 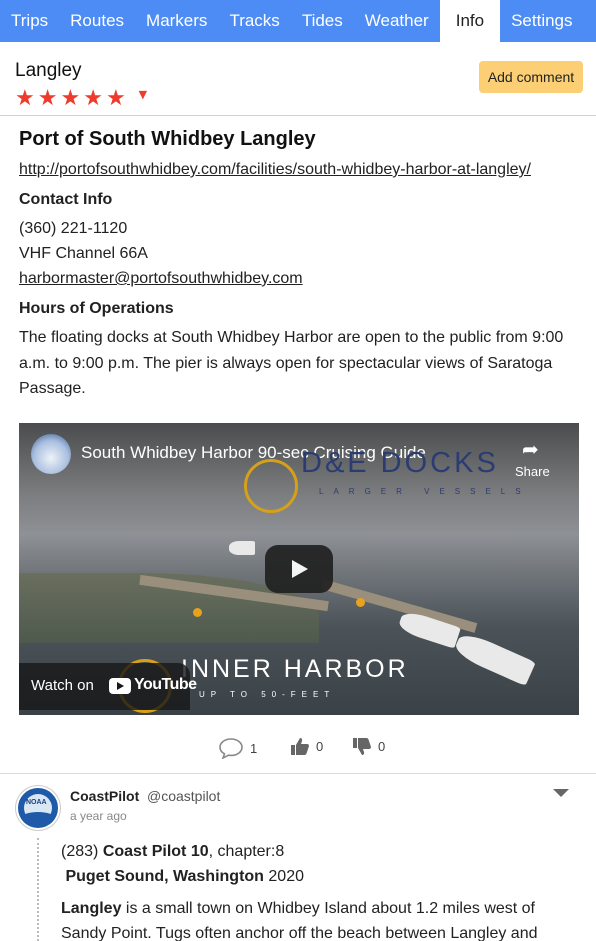 I want to click on comment-menu-caret-icon, so click(x=561, y=793).